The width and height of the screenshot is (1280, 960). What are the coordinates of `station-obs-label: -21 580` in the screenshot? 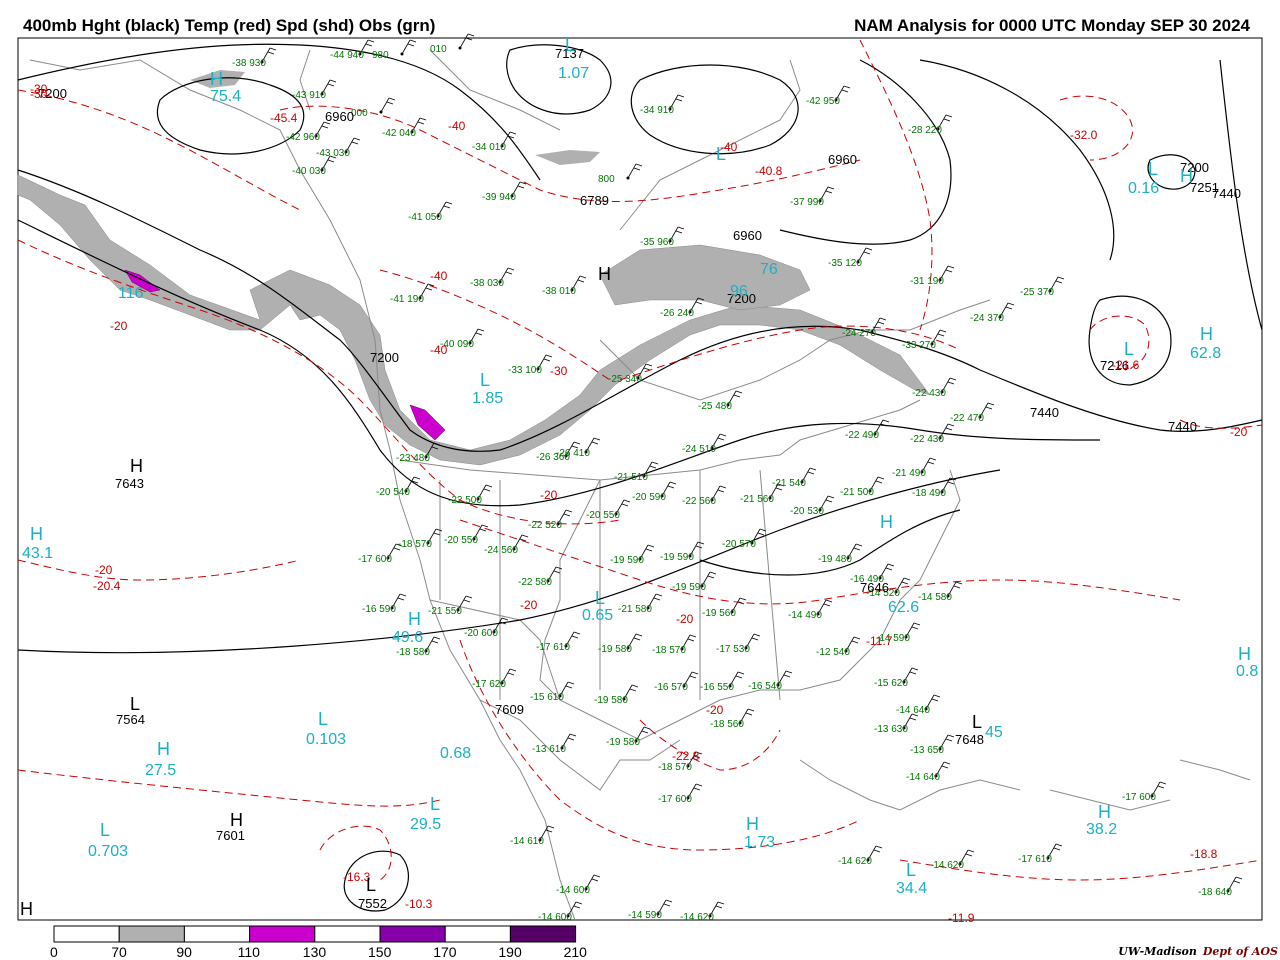 It's located at (635, 609).